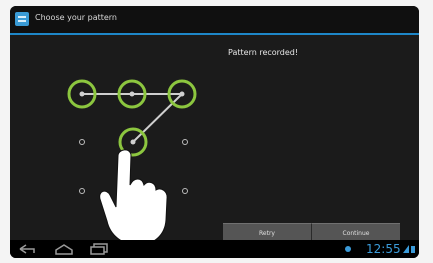 The image size is (433, 263). I want to click on page-title: Choose your pattern, so click(76, 17).